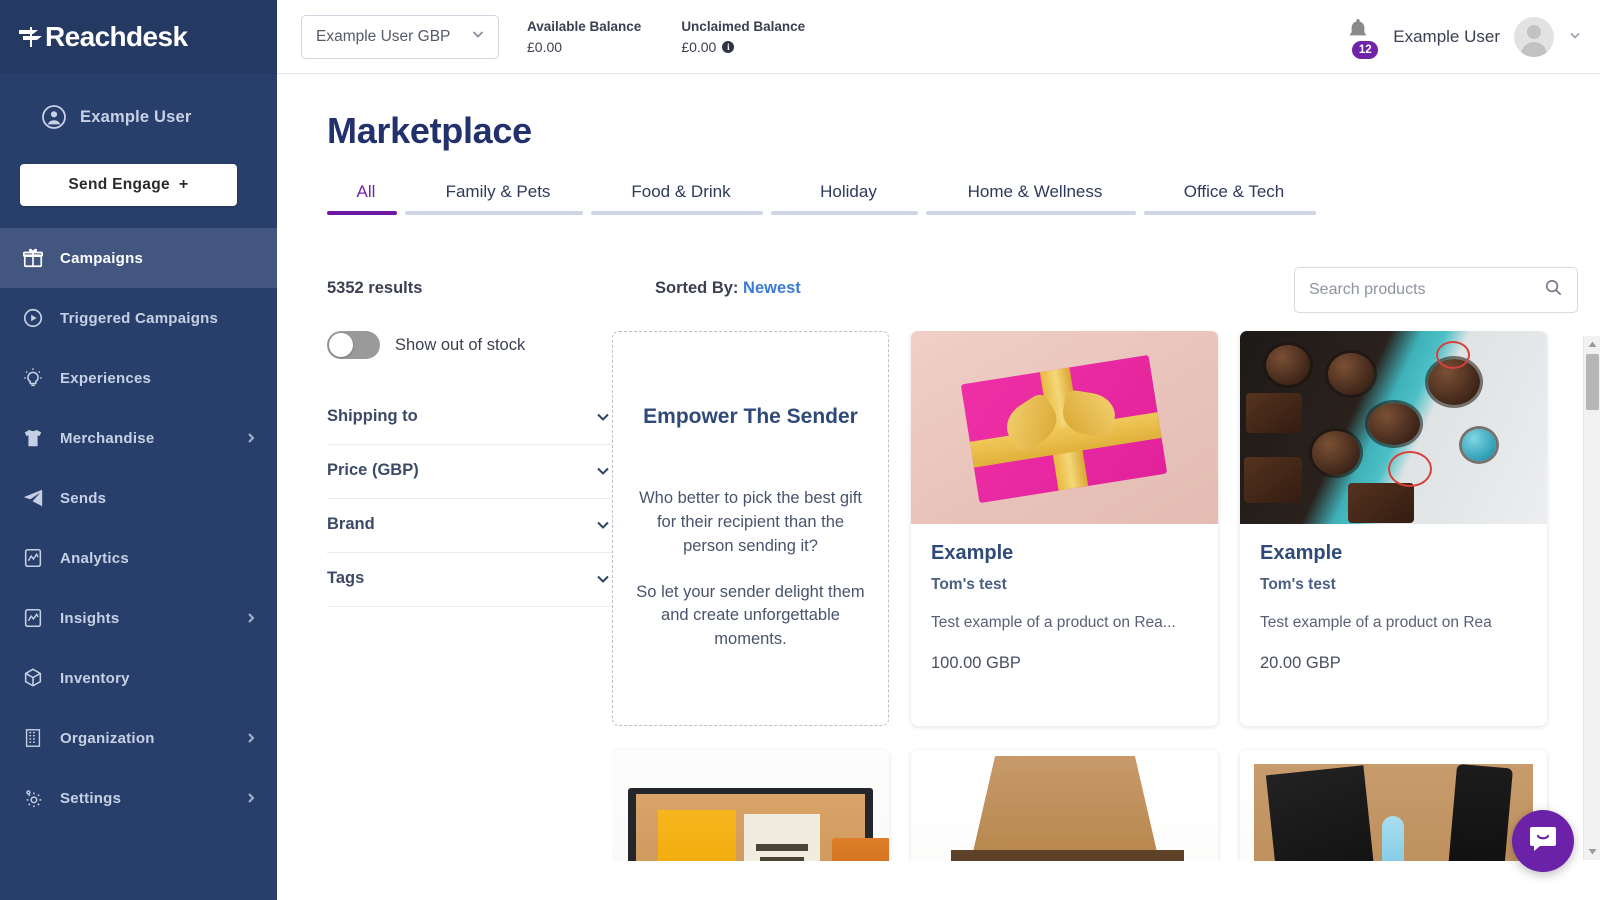 This screenshot has width=1600, height=900. I want to click on search-products-box, so click(1436, 290).